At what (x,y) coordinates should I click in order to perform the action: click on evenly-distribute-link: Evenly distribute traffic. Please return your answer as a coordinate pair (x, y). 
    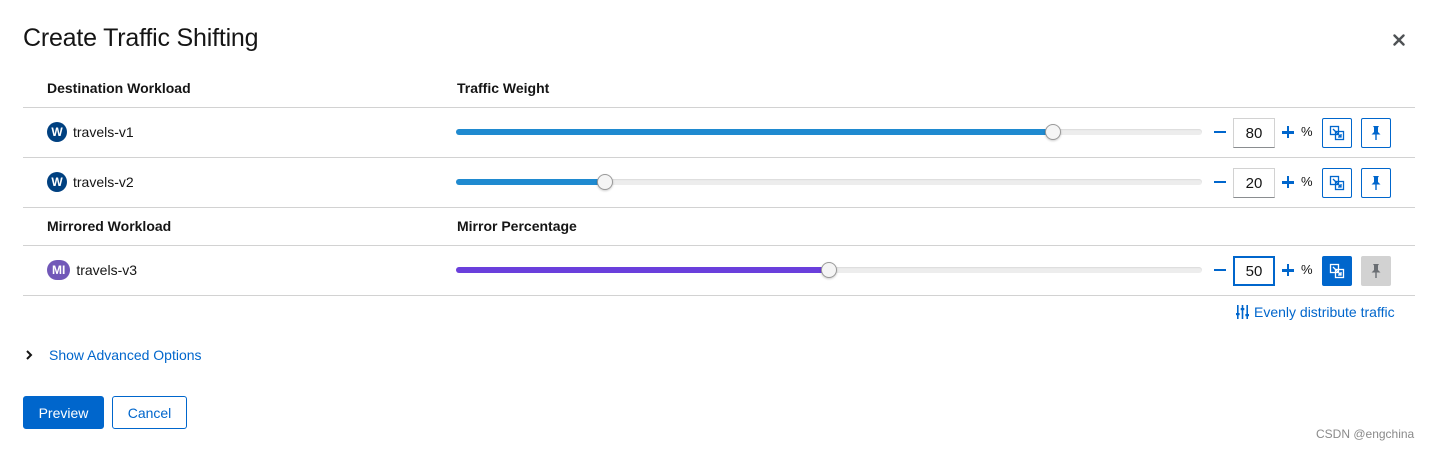
    Looking at the image, I should click on (1315, 312).